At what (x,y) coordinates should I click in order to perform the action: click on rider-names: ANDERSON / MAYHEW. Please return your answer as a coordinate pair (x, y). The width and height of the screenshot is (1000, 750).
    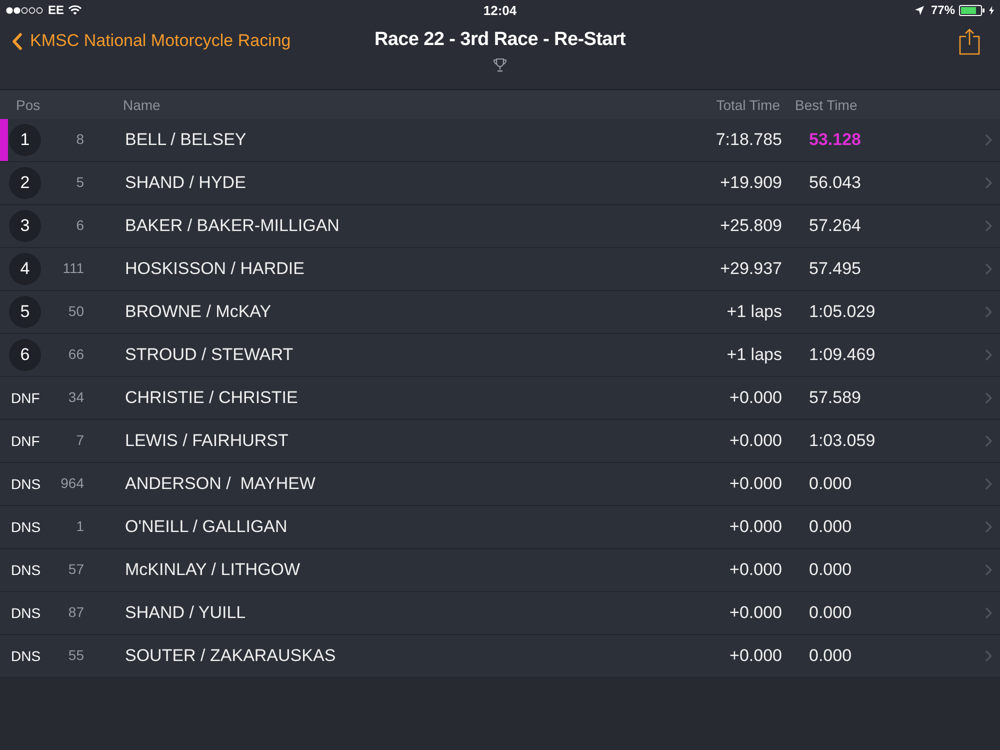
    Looking at the image, I should click on (220, 483).